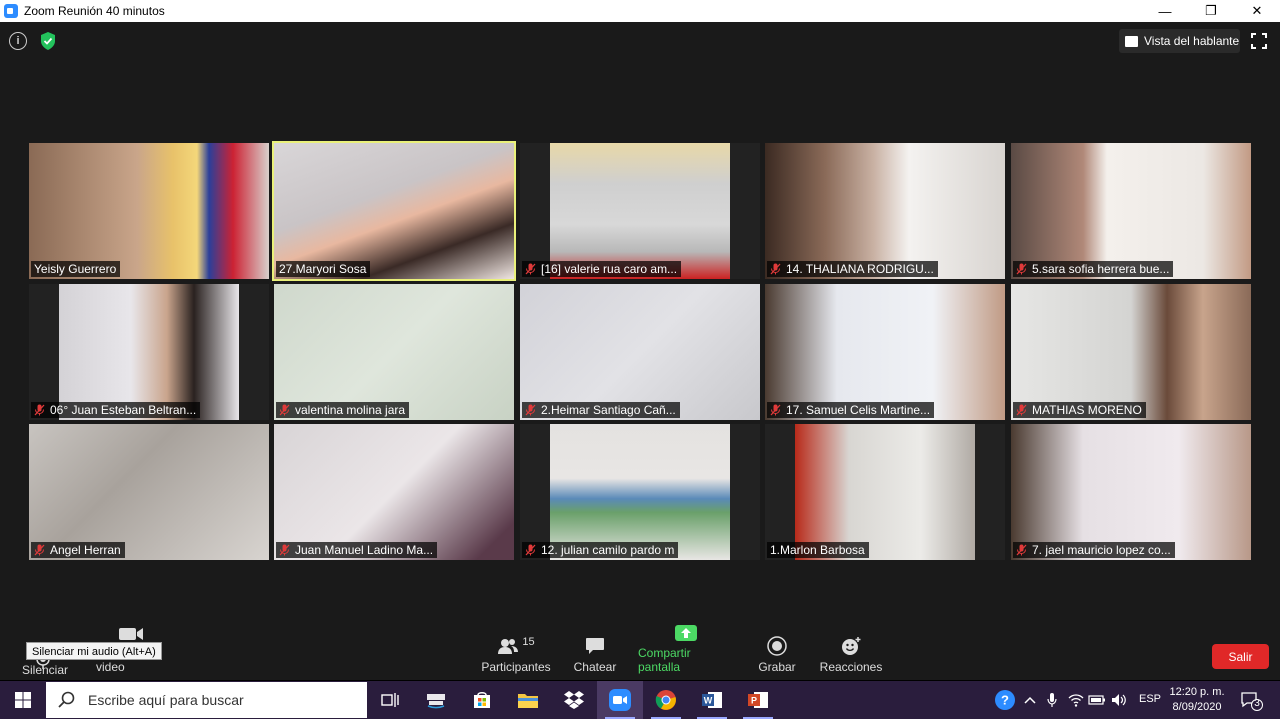 This screenshot has height=719, width=1280. Describe the element at coordinates (94, 11) in the screenshot. I see `window-title: Zoom Reunión 40 minutos` at that location.